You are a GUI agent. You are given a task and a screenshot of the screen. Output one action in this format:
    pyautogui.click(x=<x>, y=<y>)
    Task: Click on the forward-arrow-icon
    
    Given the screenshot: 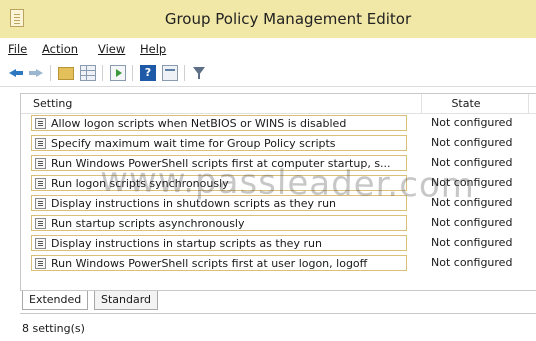 What is the action you would take?
    pyautogui.click(x=36, y=73)
    